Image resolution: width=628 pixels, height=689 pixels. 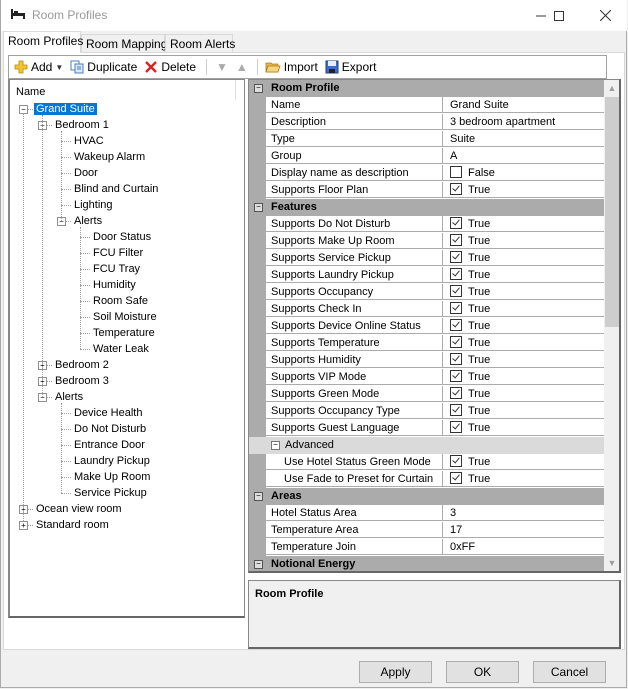 I want to click on grid-category: − Room Profile, so click(x=426, y=88).